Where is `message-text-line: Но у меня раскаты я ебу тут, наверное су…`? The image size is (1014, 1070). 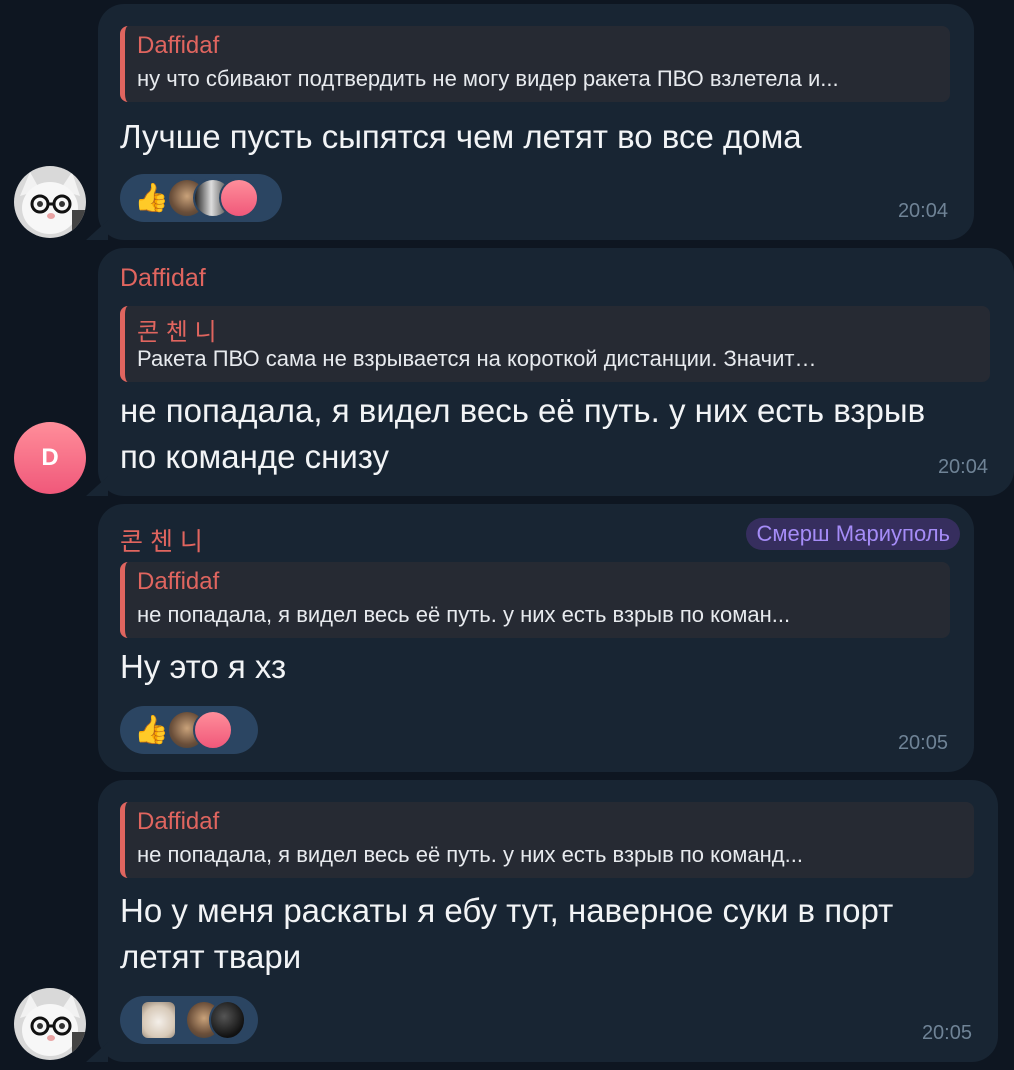 message-text-line: Но у меня раскаты я ебу тут, наверное су… is located at coordinates (507, 910).